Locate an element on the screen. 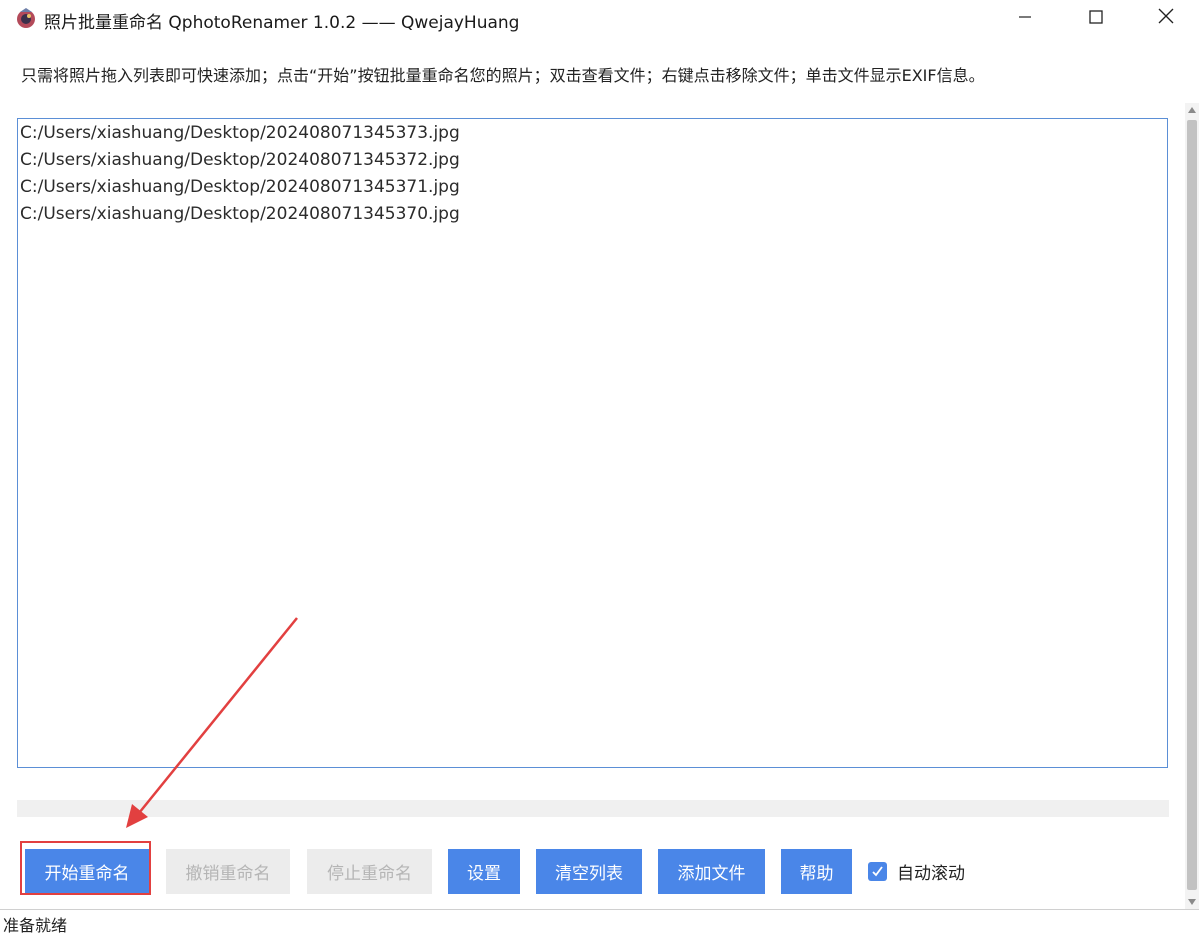  scroll-up-icon is located at coordinates (1192, 110).